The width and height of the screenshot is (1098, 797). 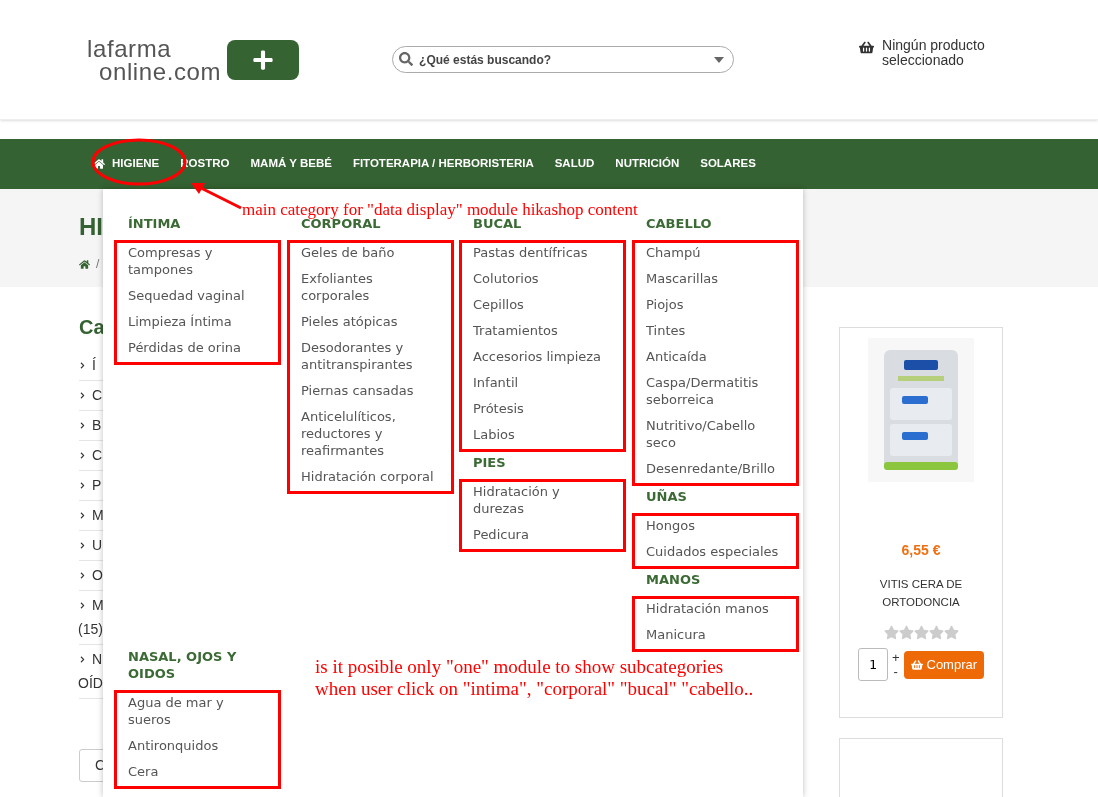 I want to click on subcategory-link: Tintes, so click(x=716, y=330).